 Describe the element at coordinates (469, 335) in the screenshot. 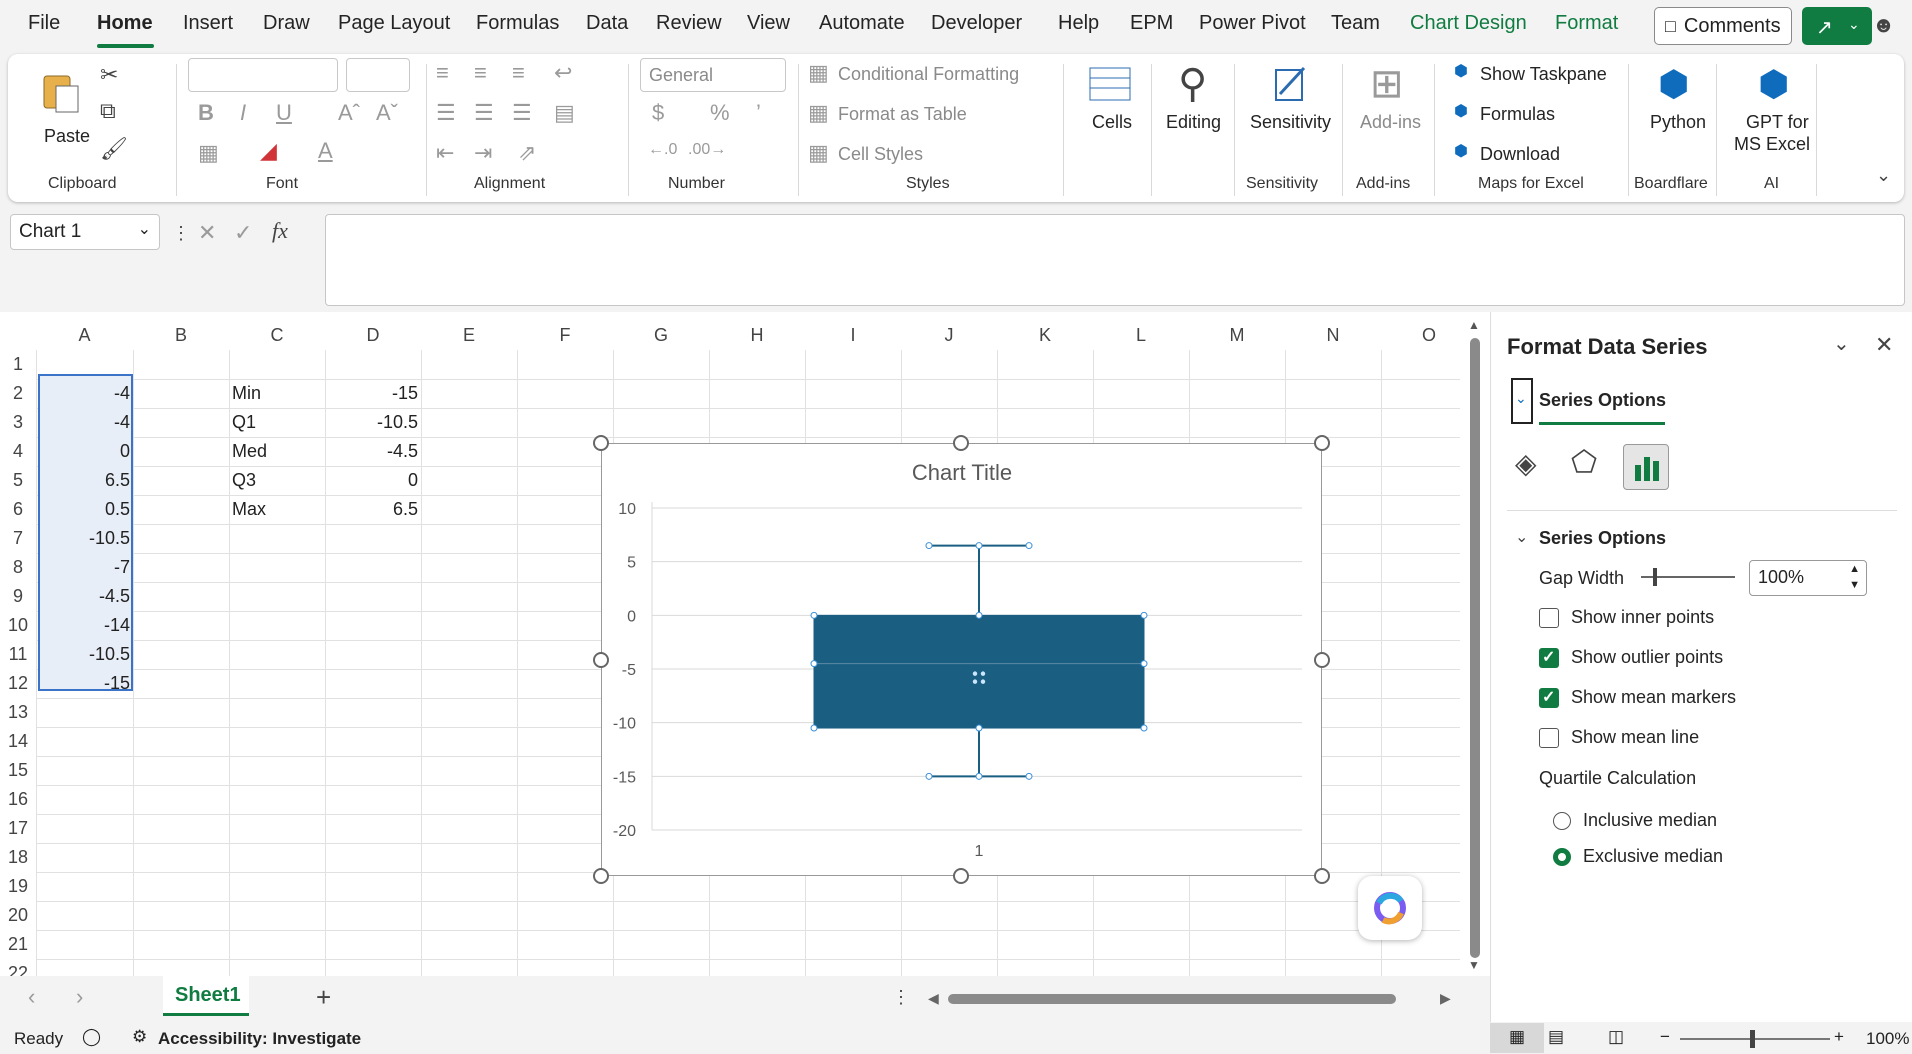

I see `column-header-e: E` at that location.